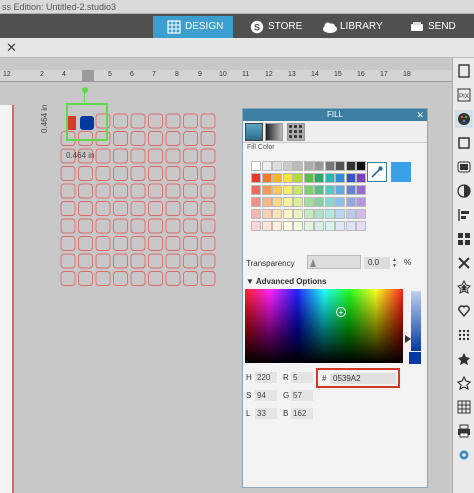  What do you see at coordinates (464, 95) in the screenshot?
I see `pixscan-icon: PIX` at bounding box center [464, 95].